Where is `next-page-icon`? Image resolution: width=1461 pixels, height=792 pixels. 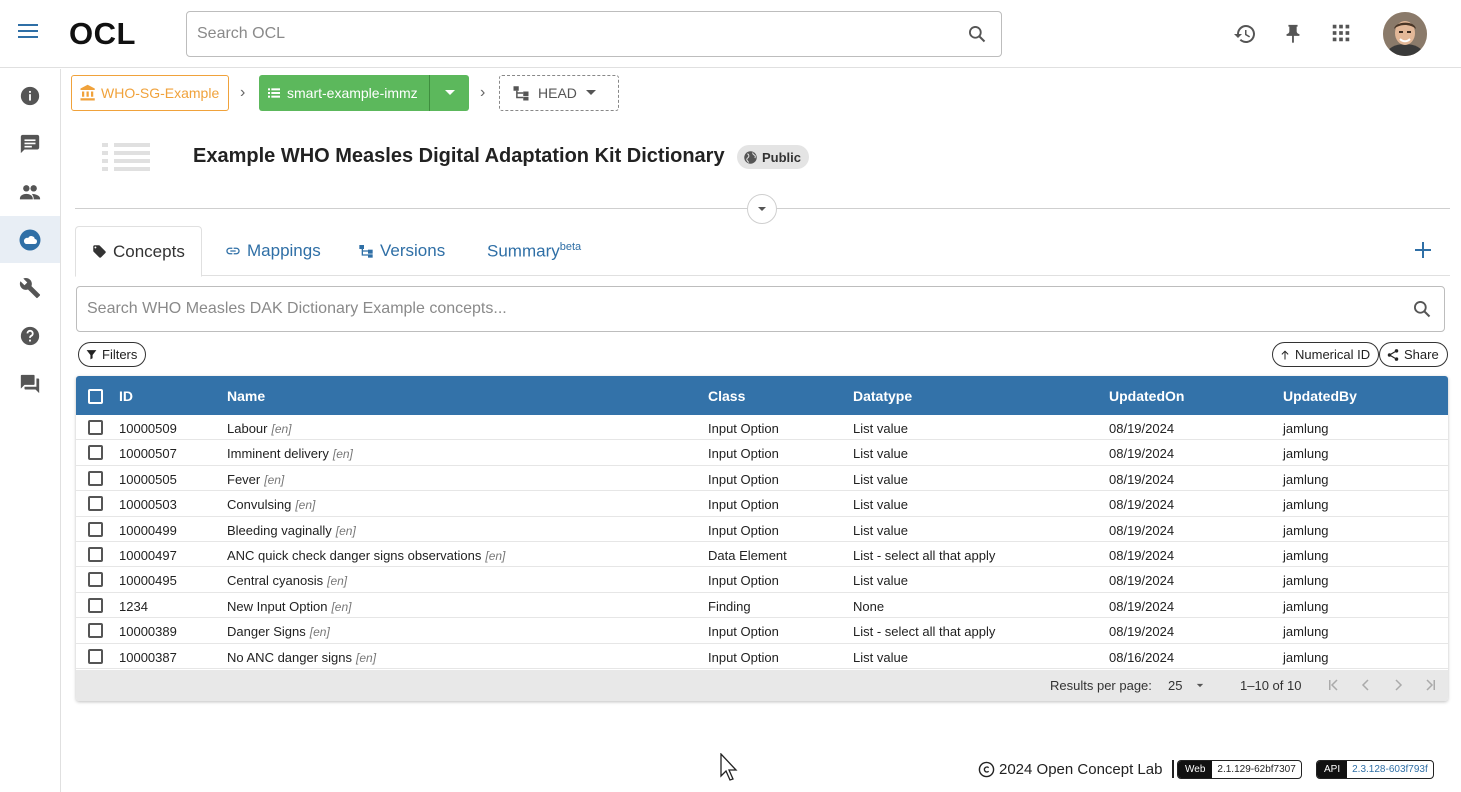
next-page-icon is located at coordinates (1398, 686).